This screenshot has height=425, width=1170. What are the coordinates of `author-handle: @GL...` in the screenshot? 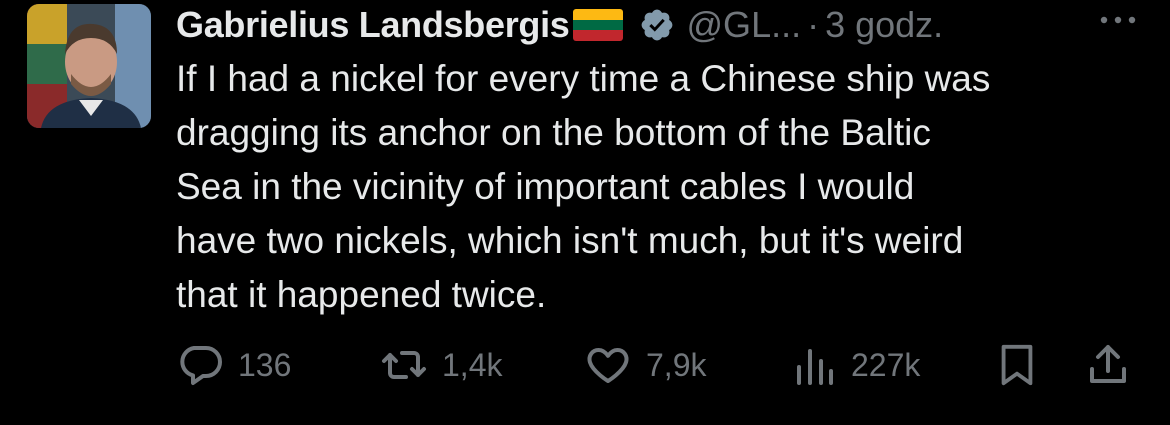 It's located at (744, 25).